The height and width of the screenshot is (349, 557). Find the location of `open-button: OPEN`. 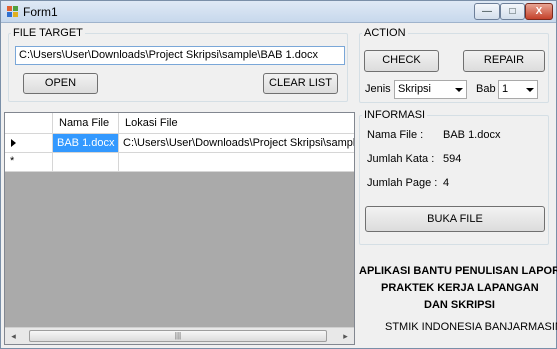

open-button: OPEN is located at coordinates (60, 83).